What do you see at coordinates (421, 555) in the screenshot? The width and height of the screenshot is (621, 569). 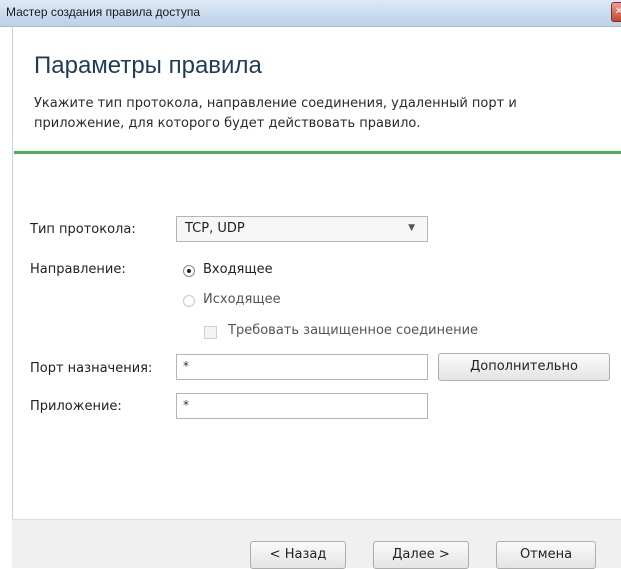 I see `next-button: Далее >` at bounding box center [421, 555].